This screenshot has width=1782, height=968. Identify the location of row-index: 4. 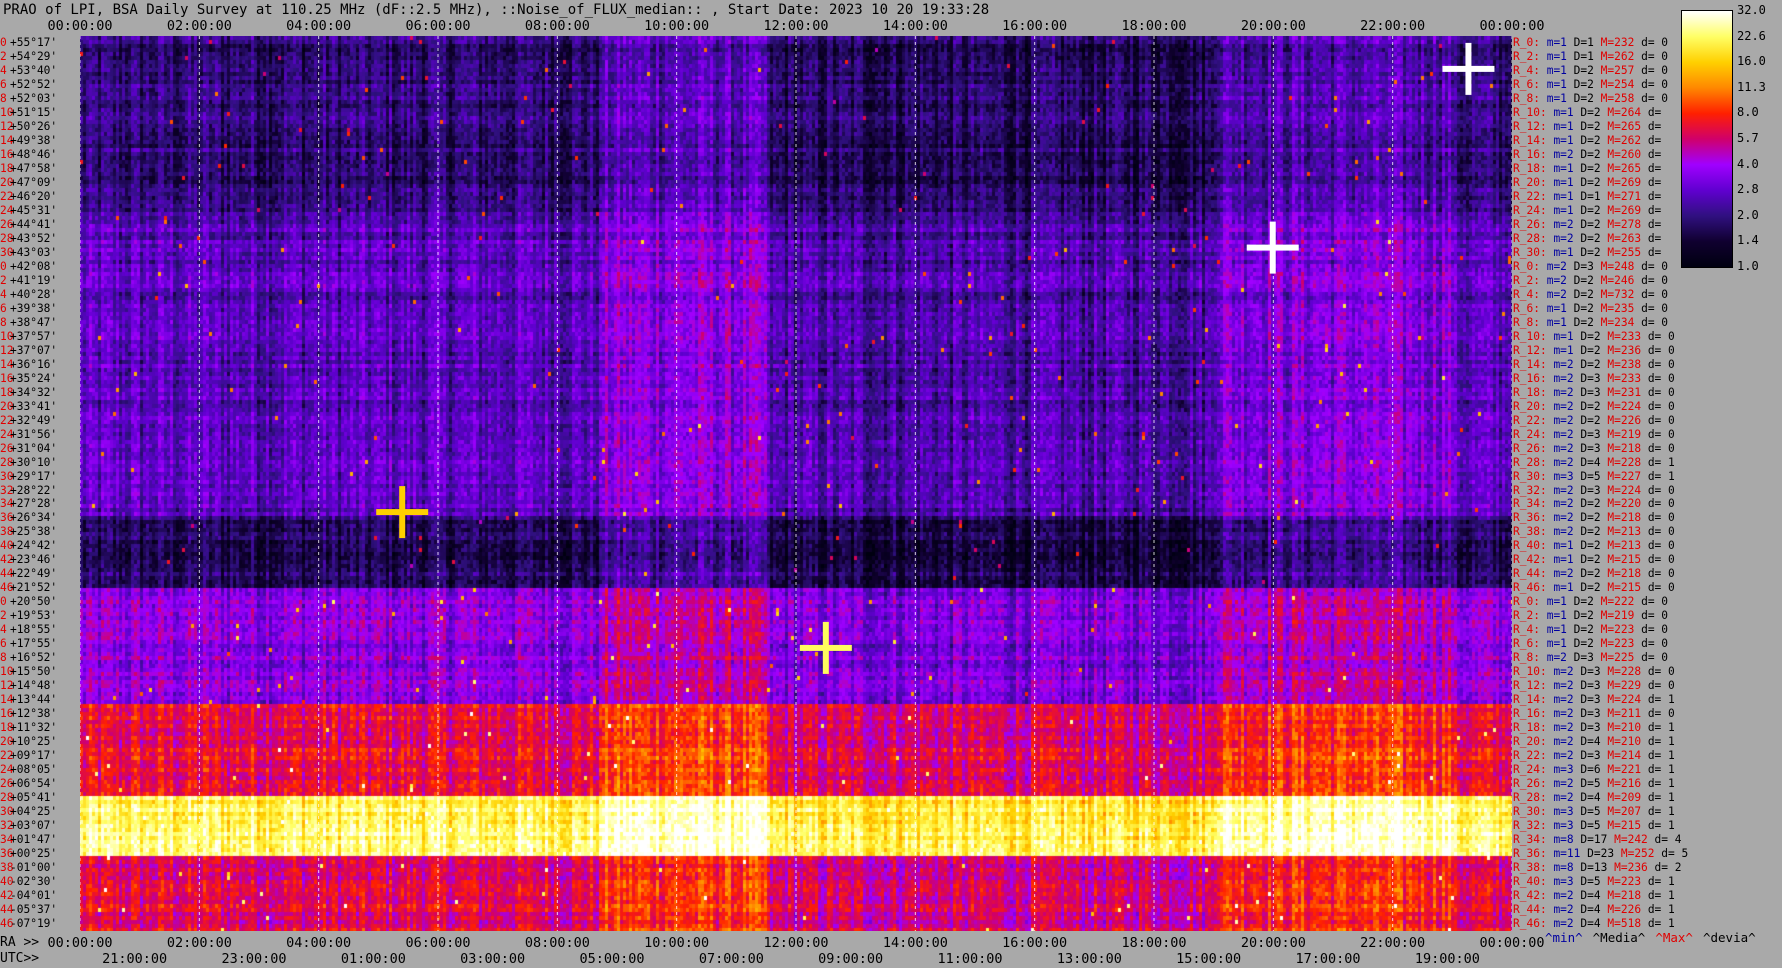
(3, 630).